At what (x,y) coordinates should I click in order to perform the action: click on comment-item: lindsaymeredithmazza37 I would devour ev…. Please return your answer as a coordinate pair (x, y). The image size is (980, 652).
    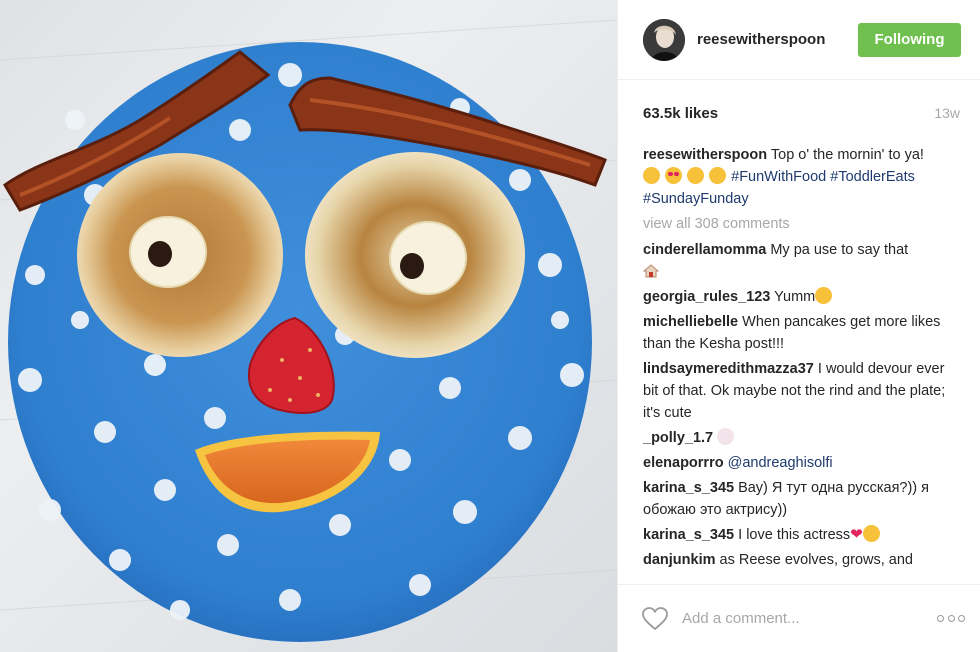
    Looking at the image, I should click on (802, 391).